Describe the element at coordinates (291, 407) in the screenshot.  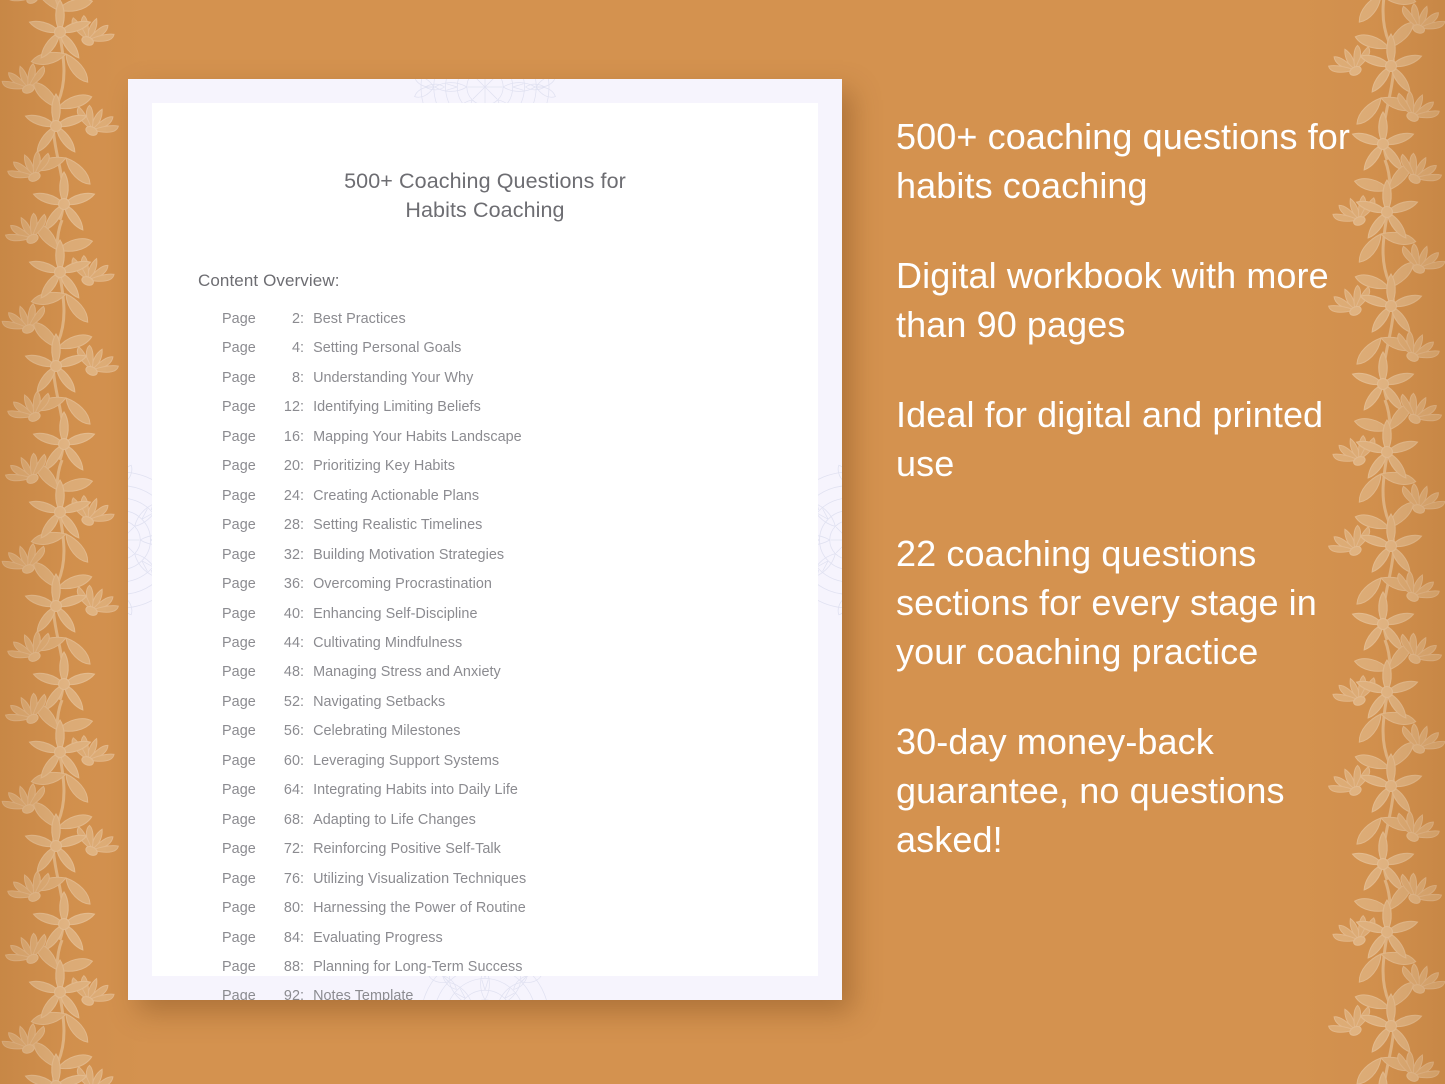
I see `toc-page-number: 12` at that location.